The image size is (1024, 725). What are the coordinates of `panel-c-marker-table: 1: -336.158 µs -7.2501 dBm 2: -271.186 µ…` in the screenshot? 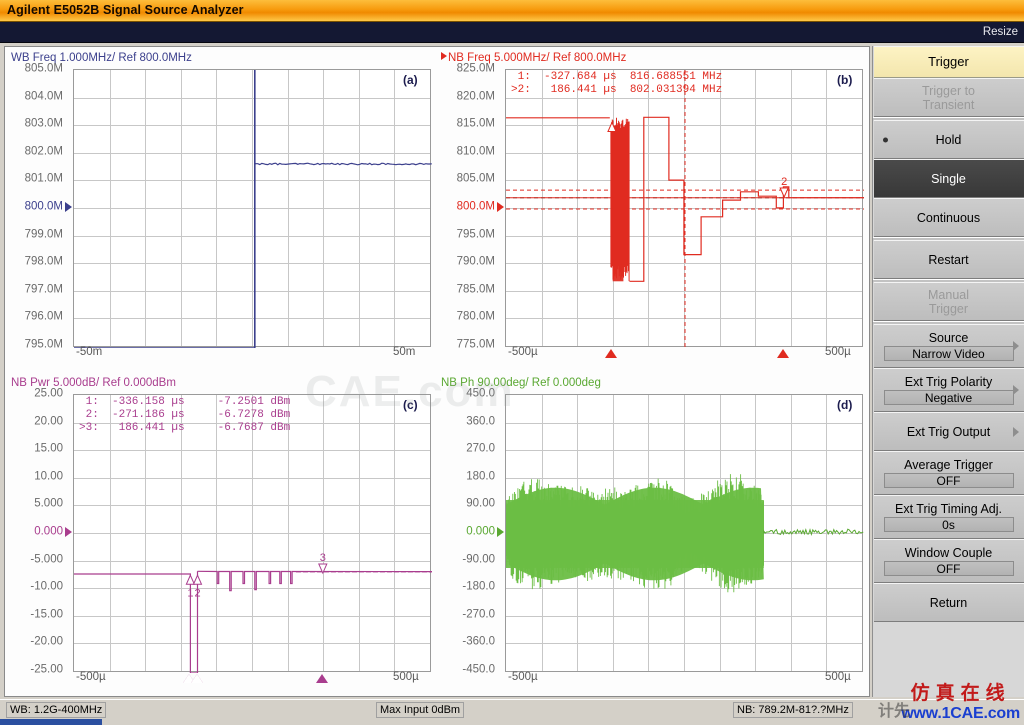 It's located at (185, 415).